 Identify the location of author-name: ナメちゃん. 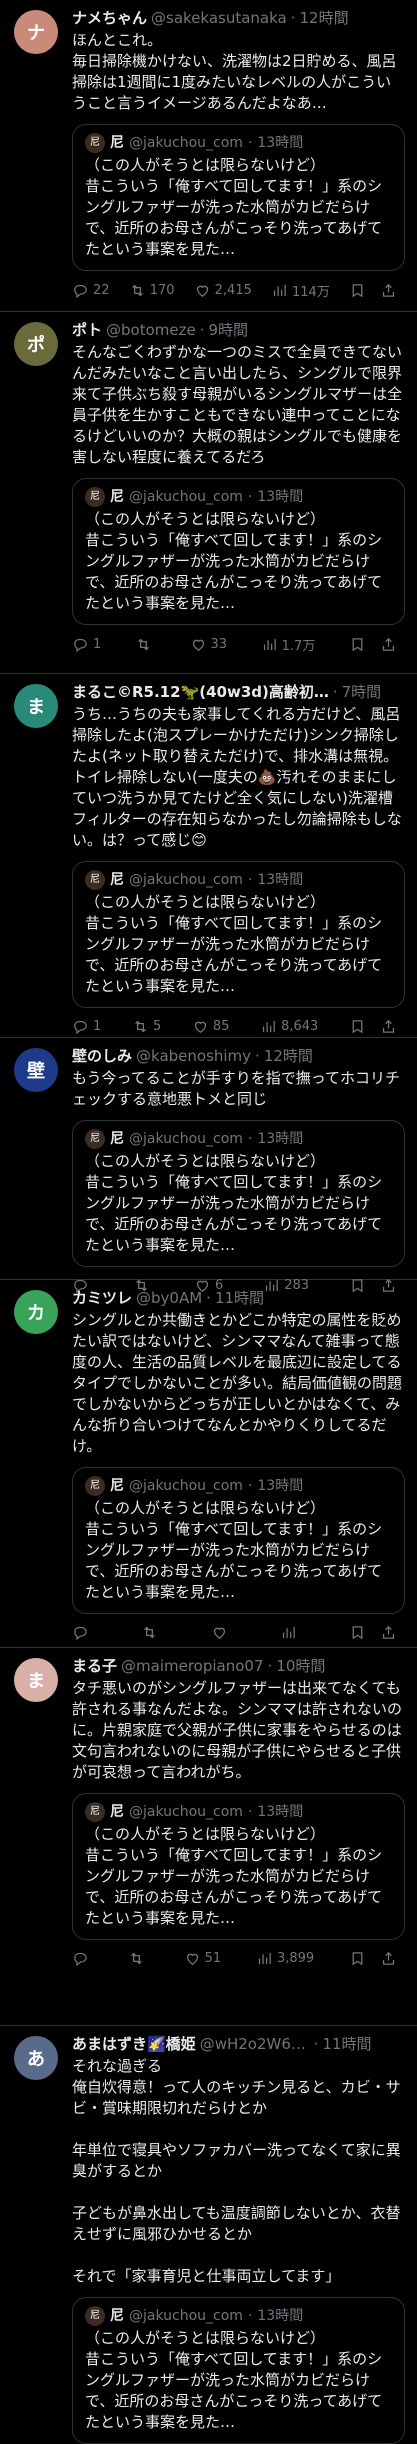
(109, 18).